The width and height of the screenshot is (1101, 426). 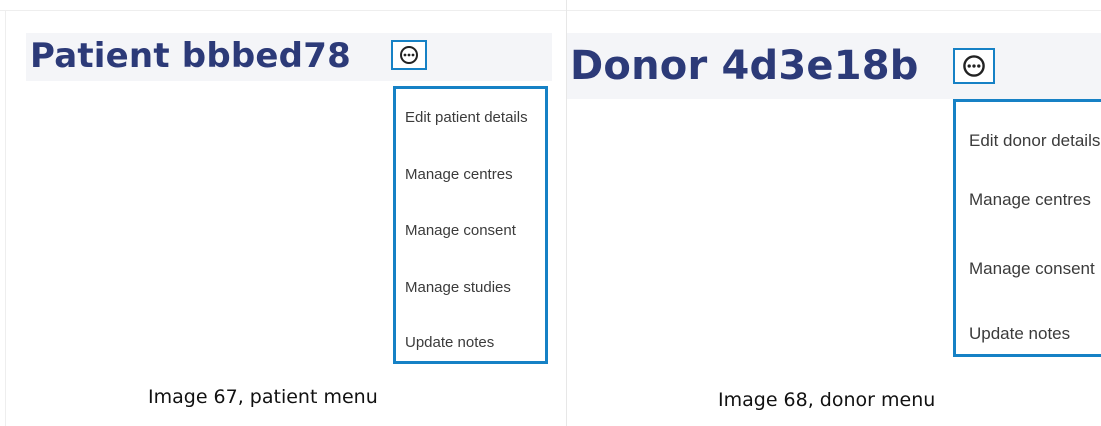 I want to click on menu-item-edit-donor-details: Edit donor details, so click(x=1034, y=141).